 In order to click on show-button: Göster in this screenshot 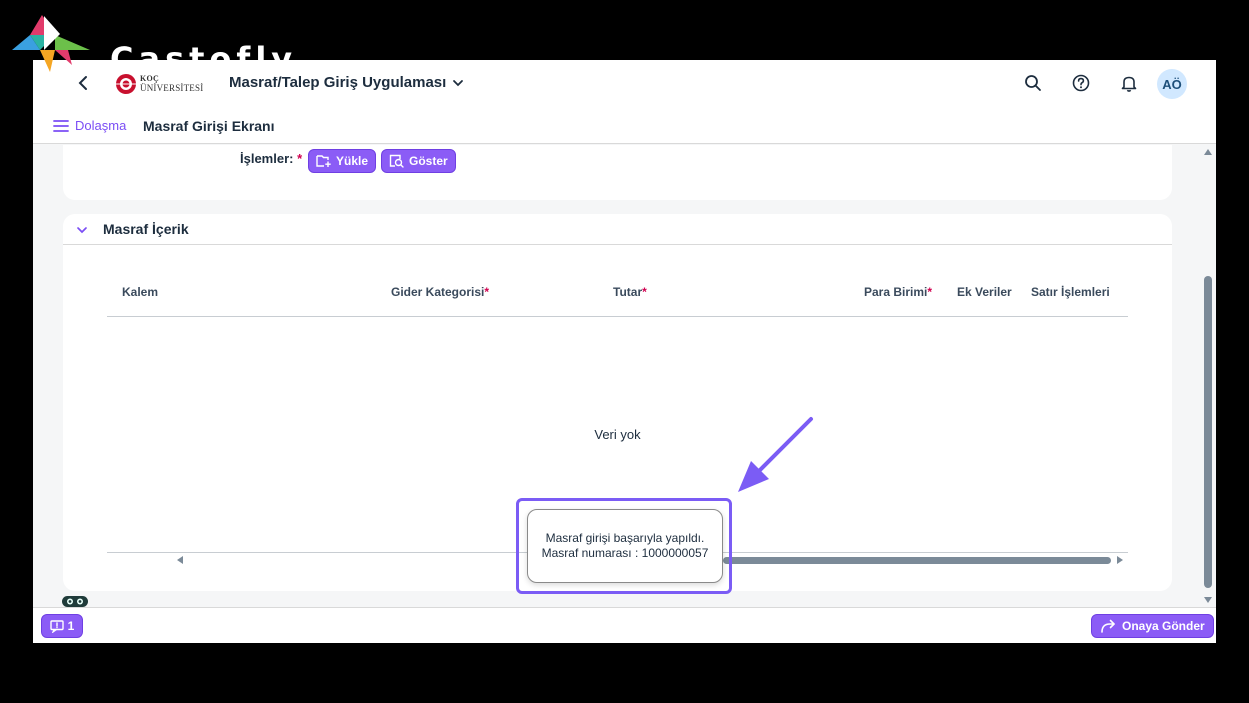, I will do `click(418, 161)`.